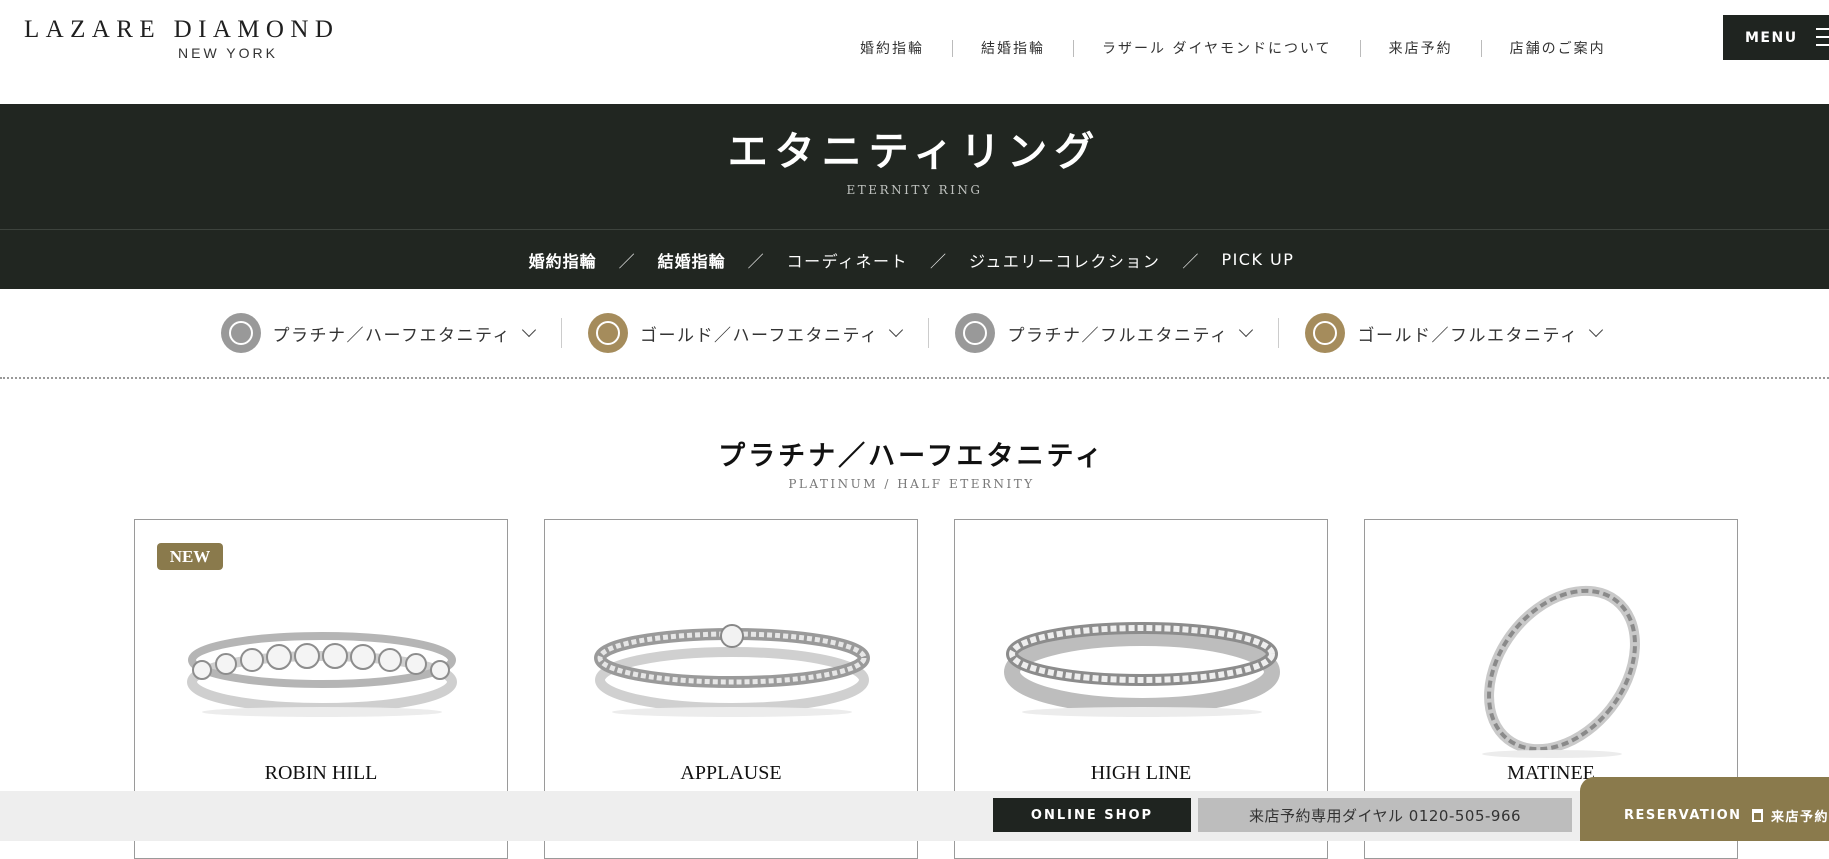 The height and width of the screenshot is (859, 1829). I want to click on brand-logo: LAZARE DIAMOND NEW YORK, so click(181, 38).